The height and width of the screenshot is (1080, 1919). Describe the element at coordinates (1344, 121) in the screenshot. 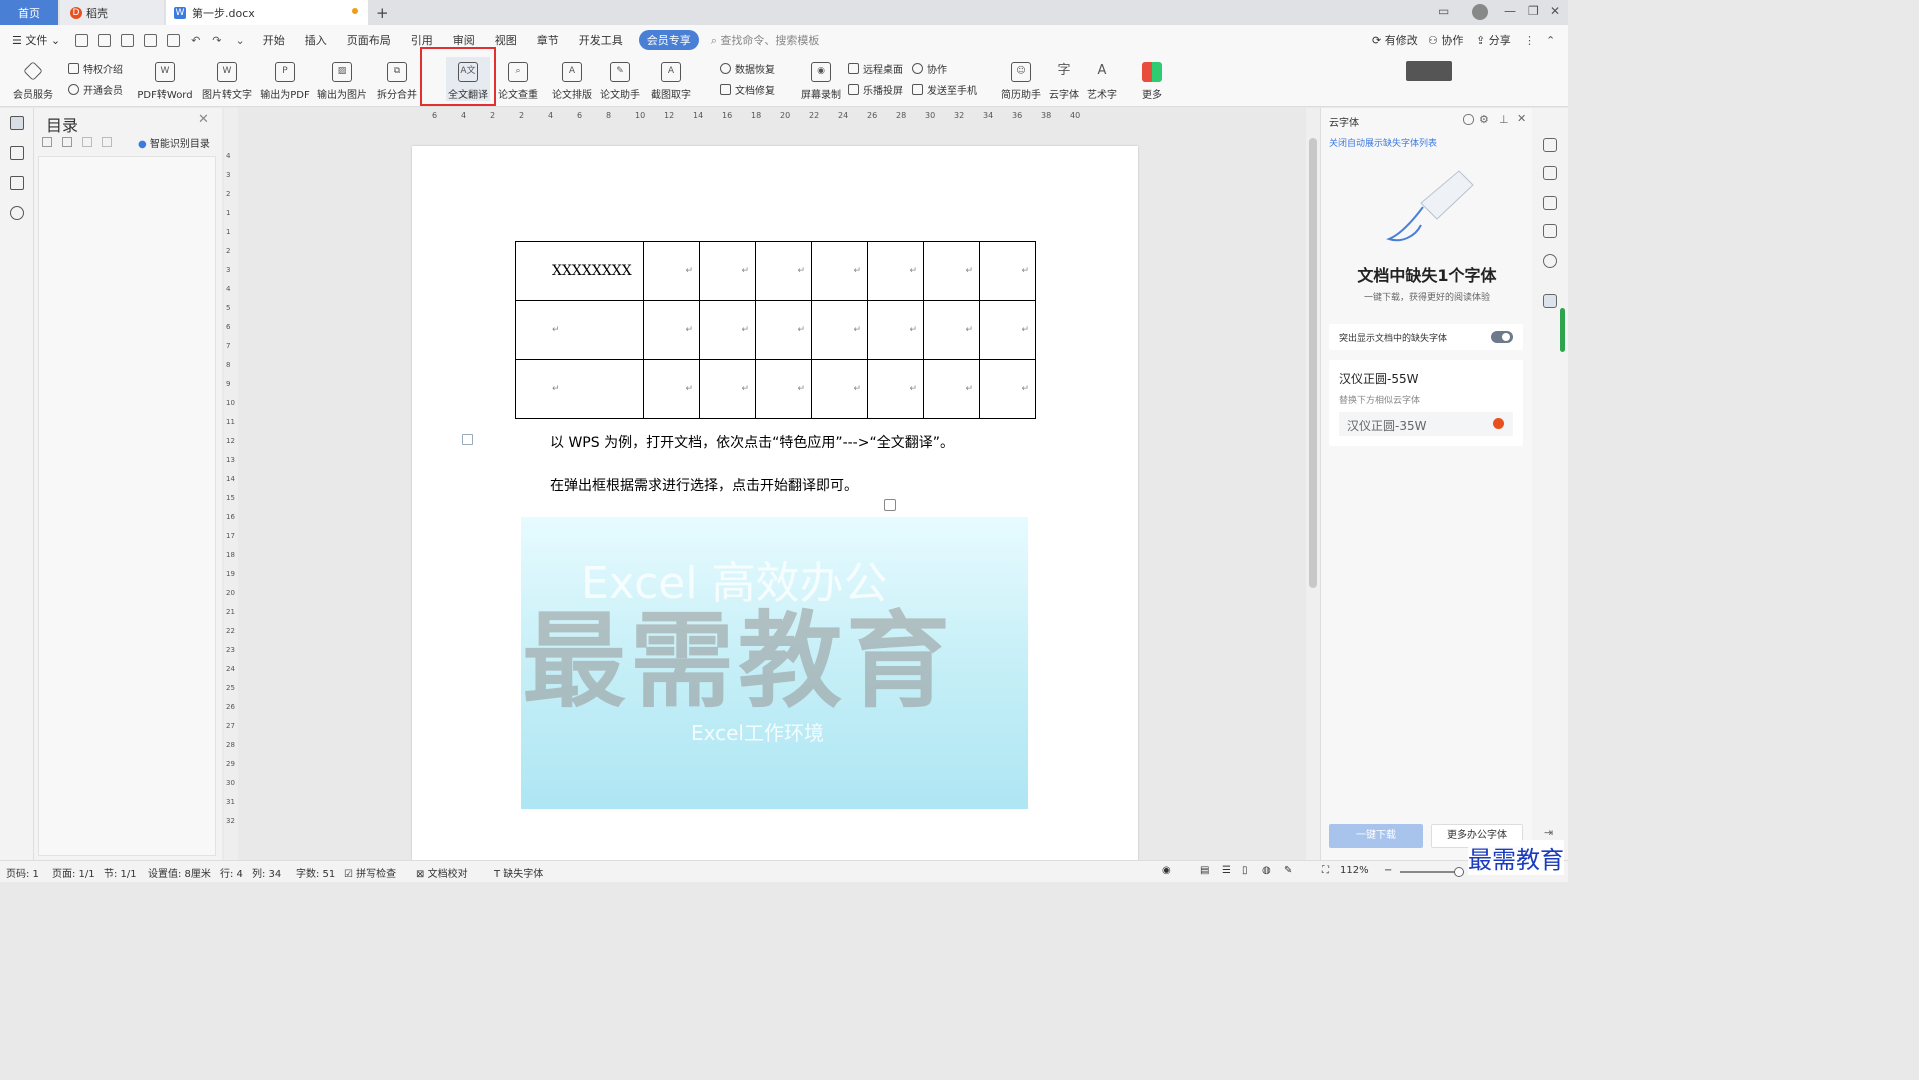

I see `panel-header: 云字体` at that location.